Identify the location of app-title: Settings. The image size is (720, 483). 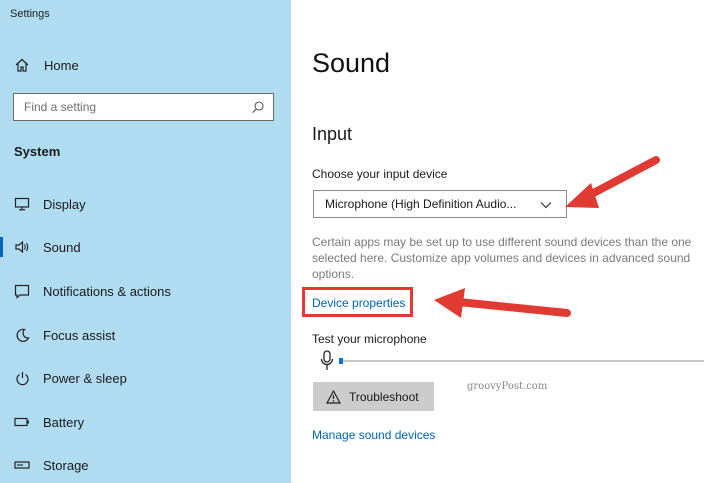
(30, 14).